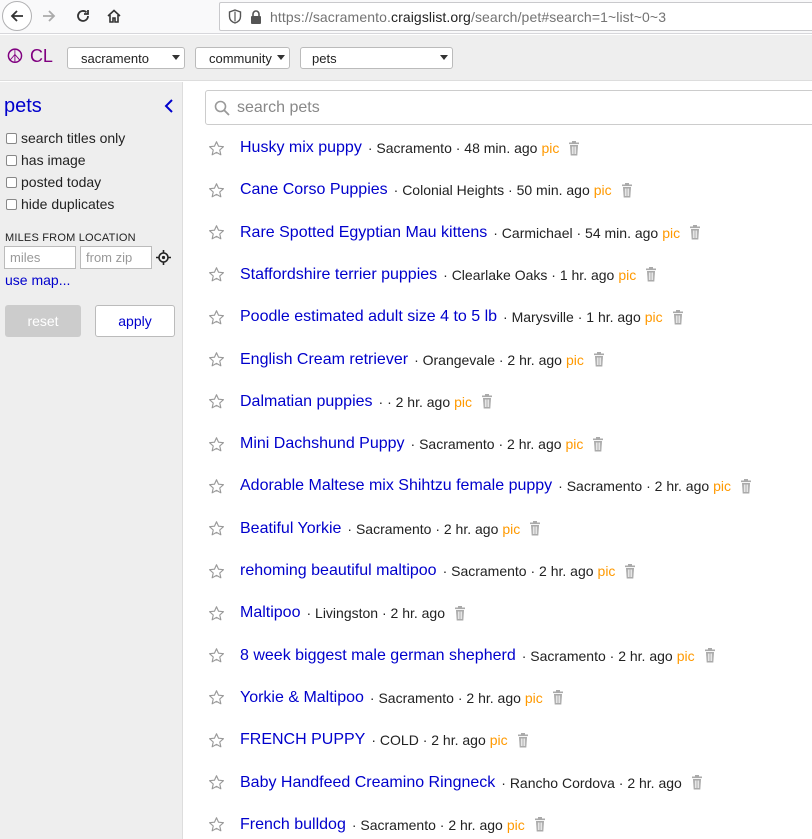 The image size is (812, 839). I want to click on result-title-link: Beatiful Yorkie, so click(290, 529).